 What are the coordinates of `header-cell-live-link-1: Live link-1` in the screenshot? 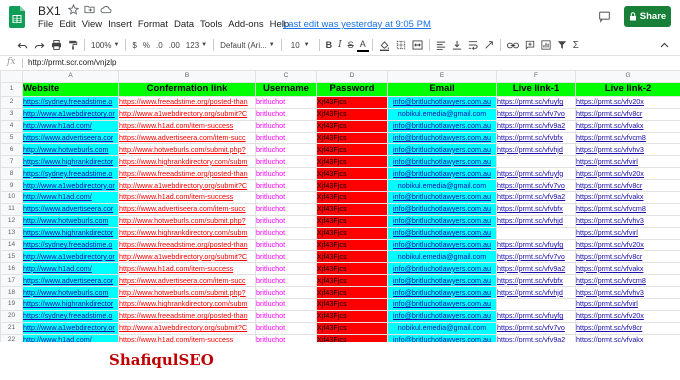 It's located at (536, 89).